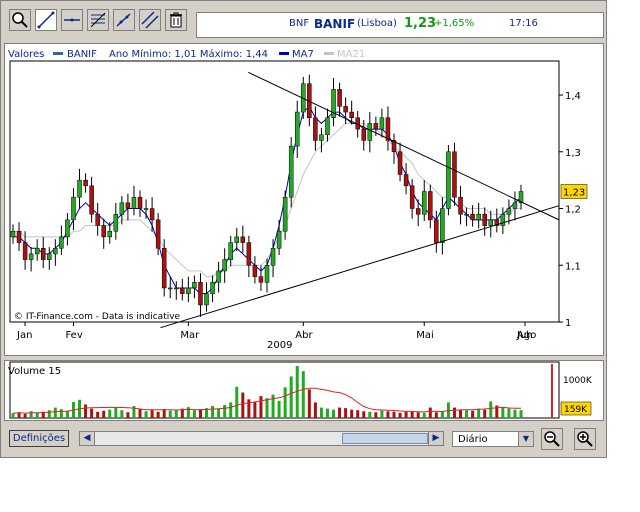 The image size is (640, 512). I want to click on volume-current-label: 159K, so click(576, 410).